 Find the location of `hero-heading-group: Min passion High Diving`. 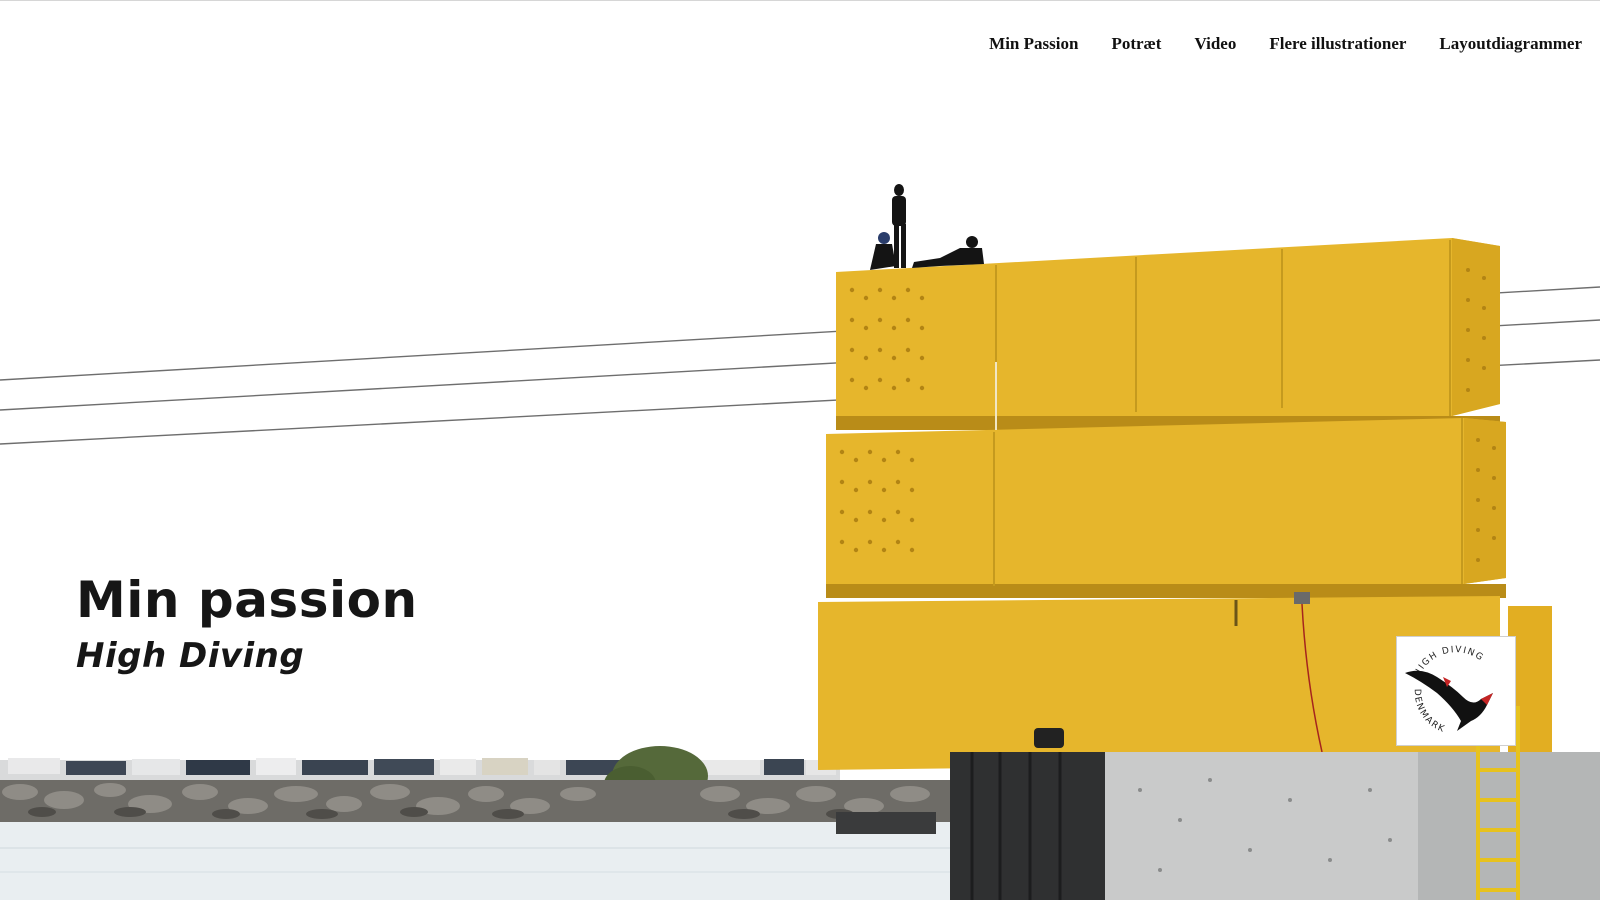

hero-heading-group: Min passion High Diving is located at coordinates (247, 625).